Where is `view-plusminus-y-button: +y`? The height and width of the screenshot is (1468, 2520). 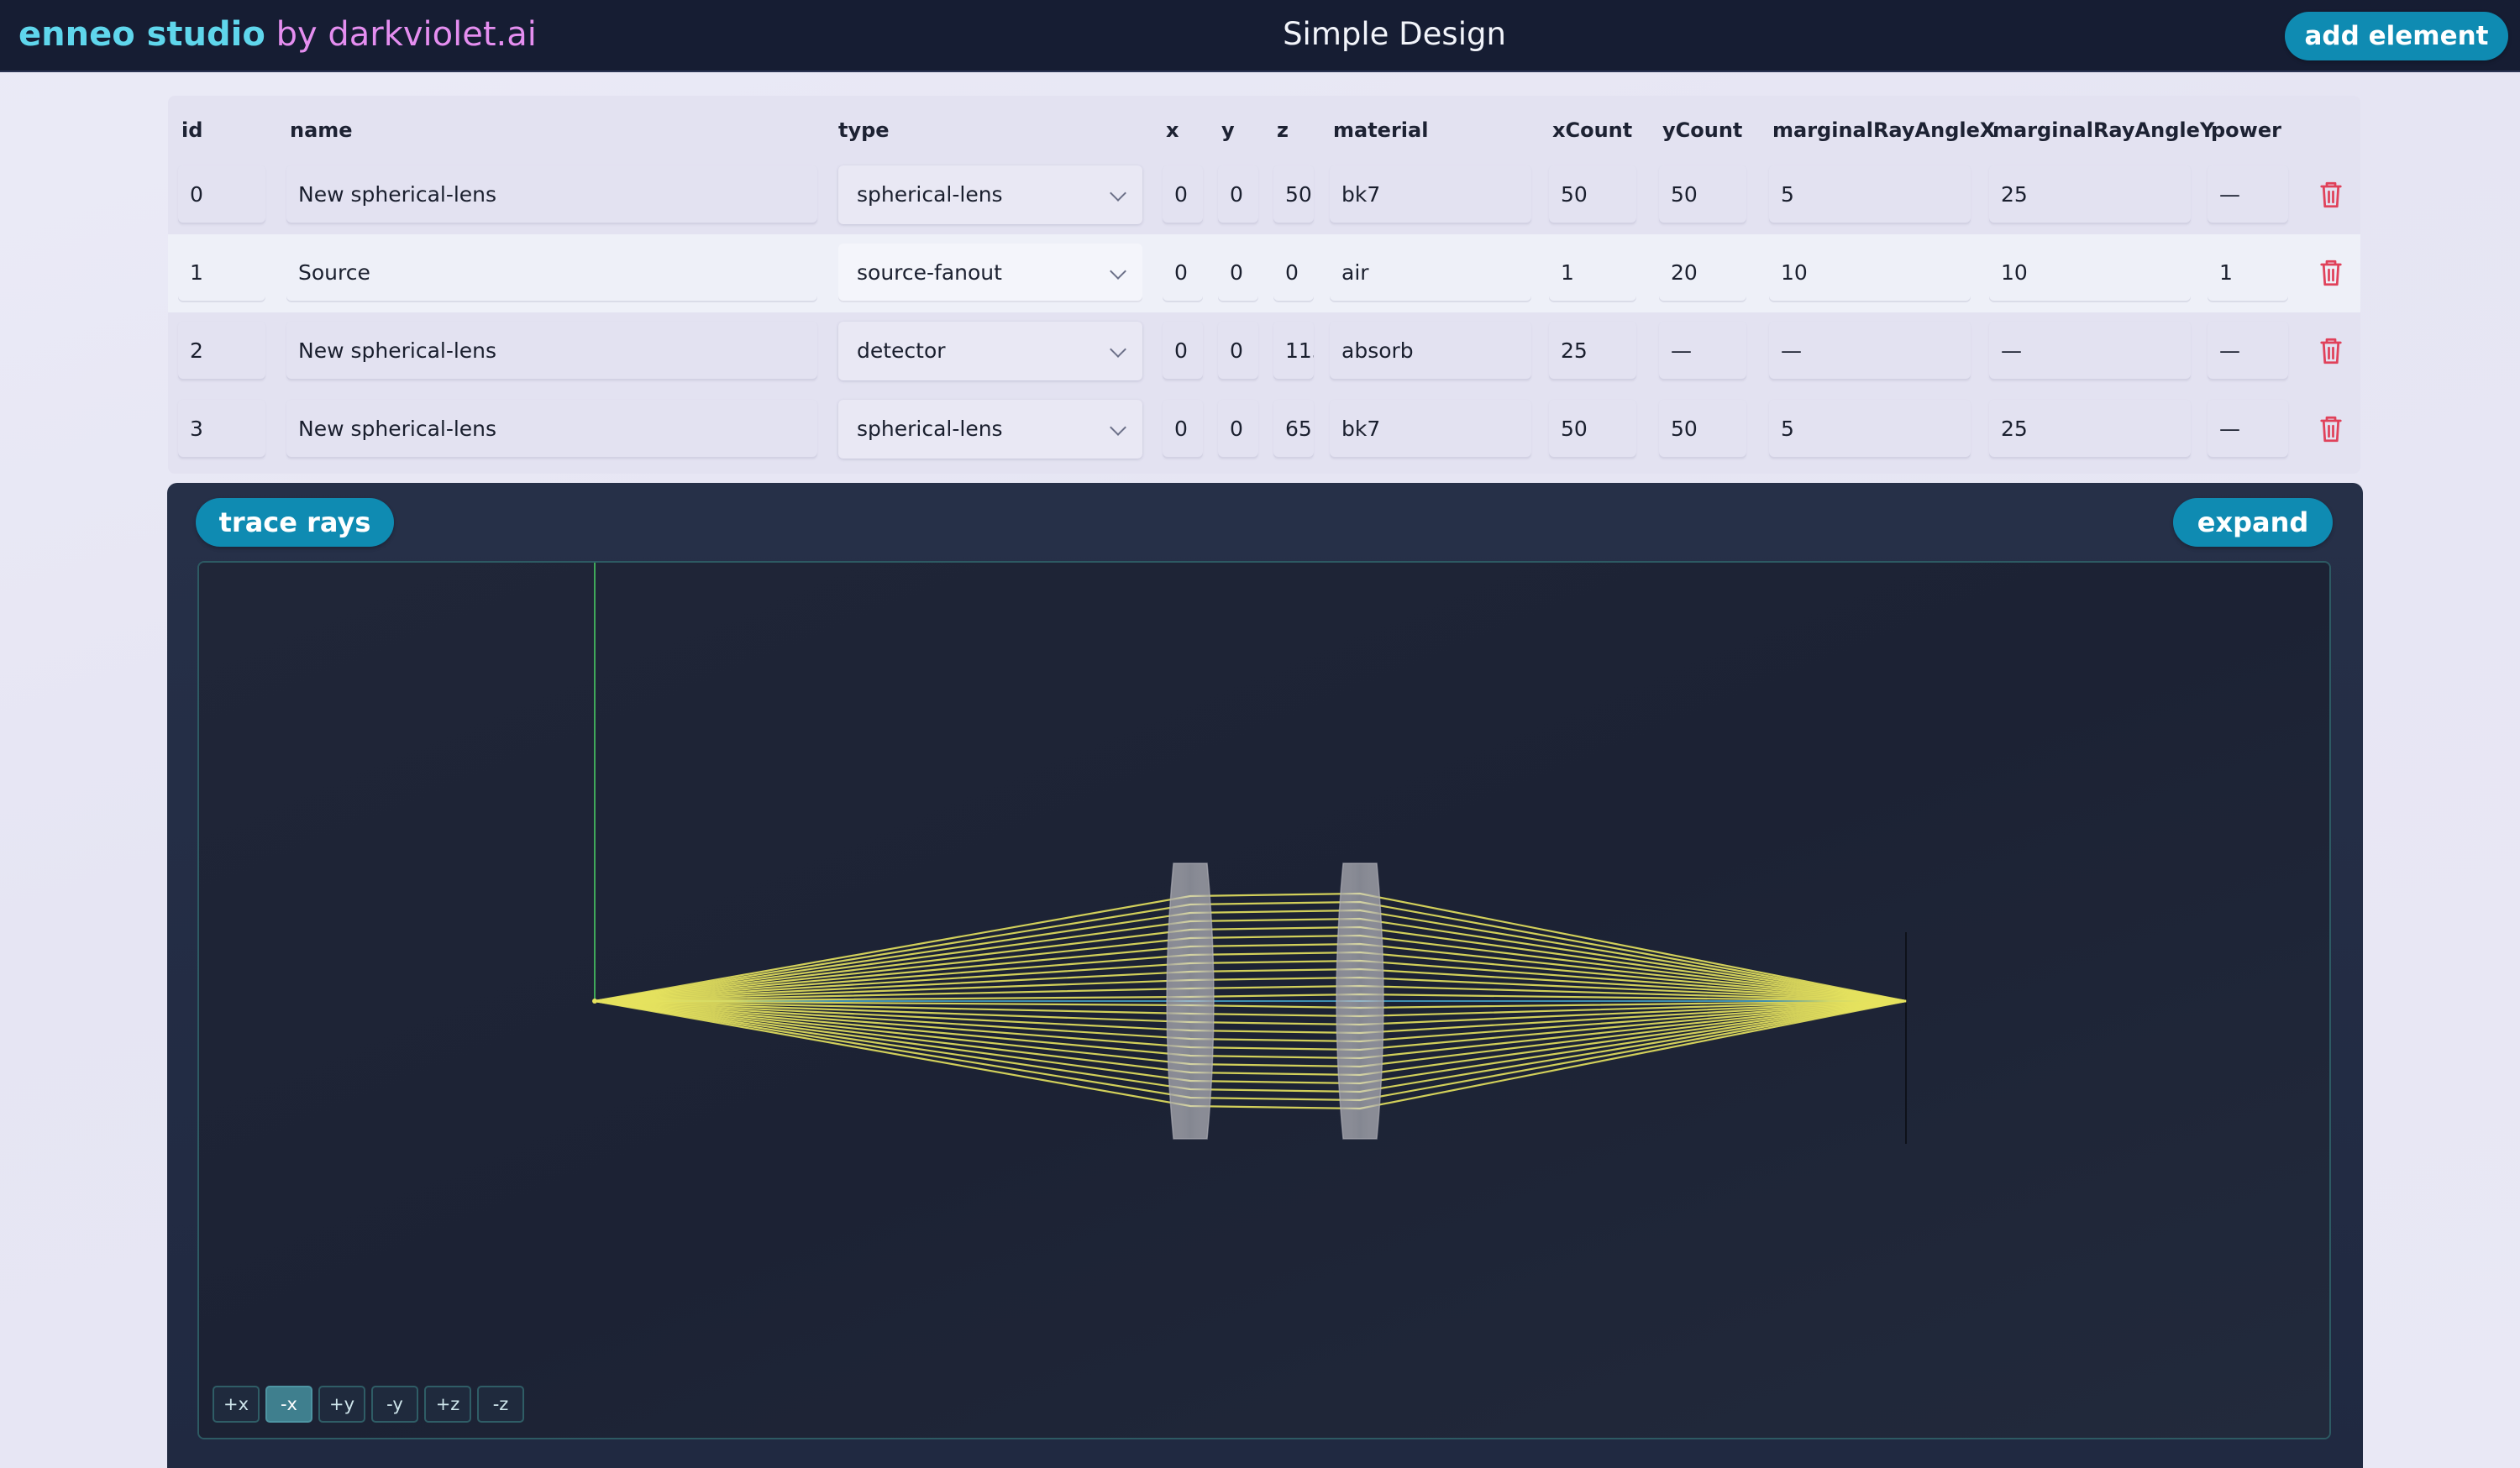 view-plusminus-y-button: +y is located at coordinates (341, 1404).